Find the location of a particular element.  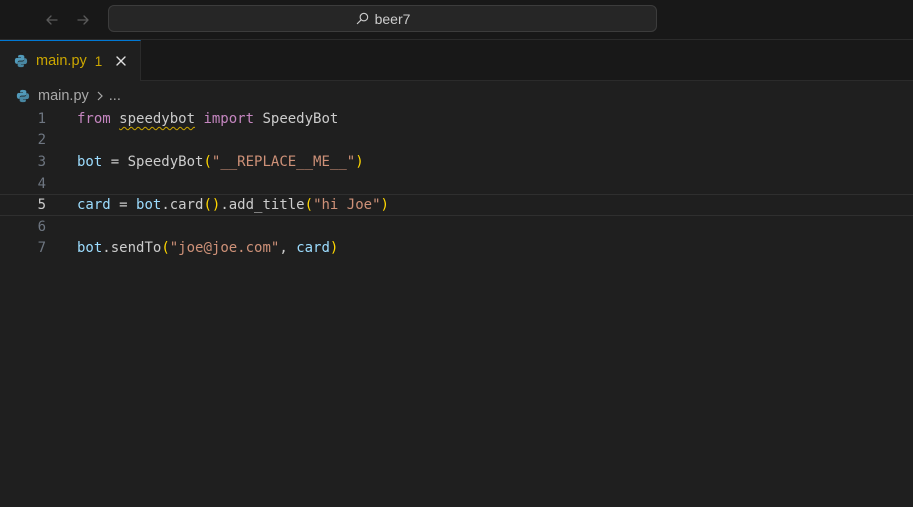

code-token: "joe@joe.com" is located at coordinates (224, 248).